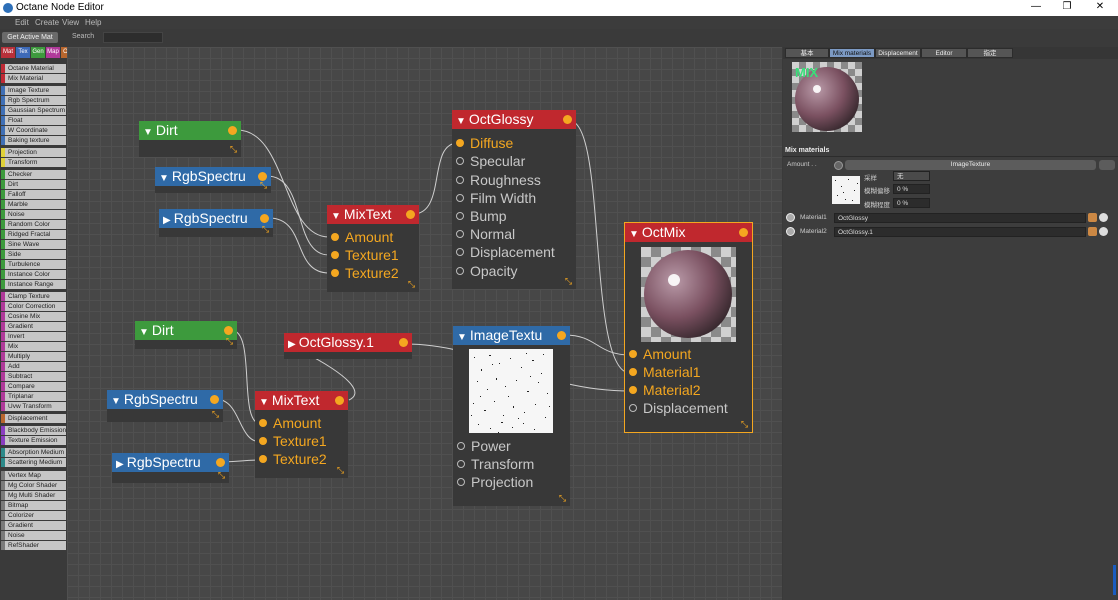 The height and width of the screenshot is (600, 1118). I want to click on material2-link-icon, so click(1103, 231).